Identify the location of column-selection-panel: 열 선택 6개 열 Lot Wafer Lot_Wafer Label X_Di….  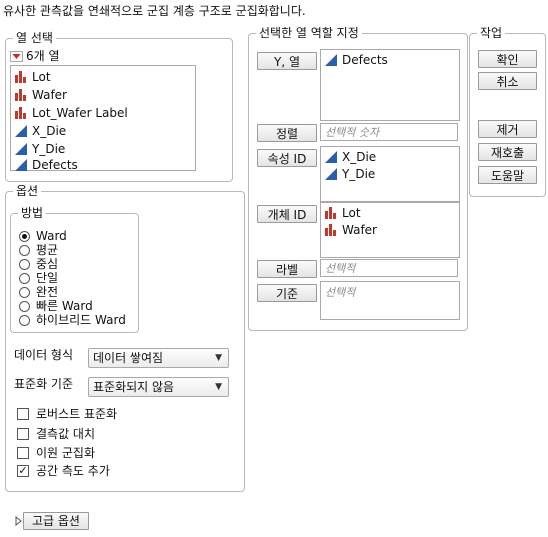
(119, 106).